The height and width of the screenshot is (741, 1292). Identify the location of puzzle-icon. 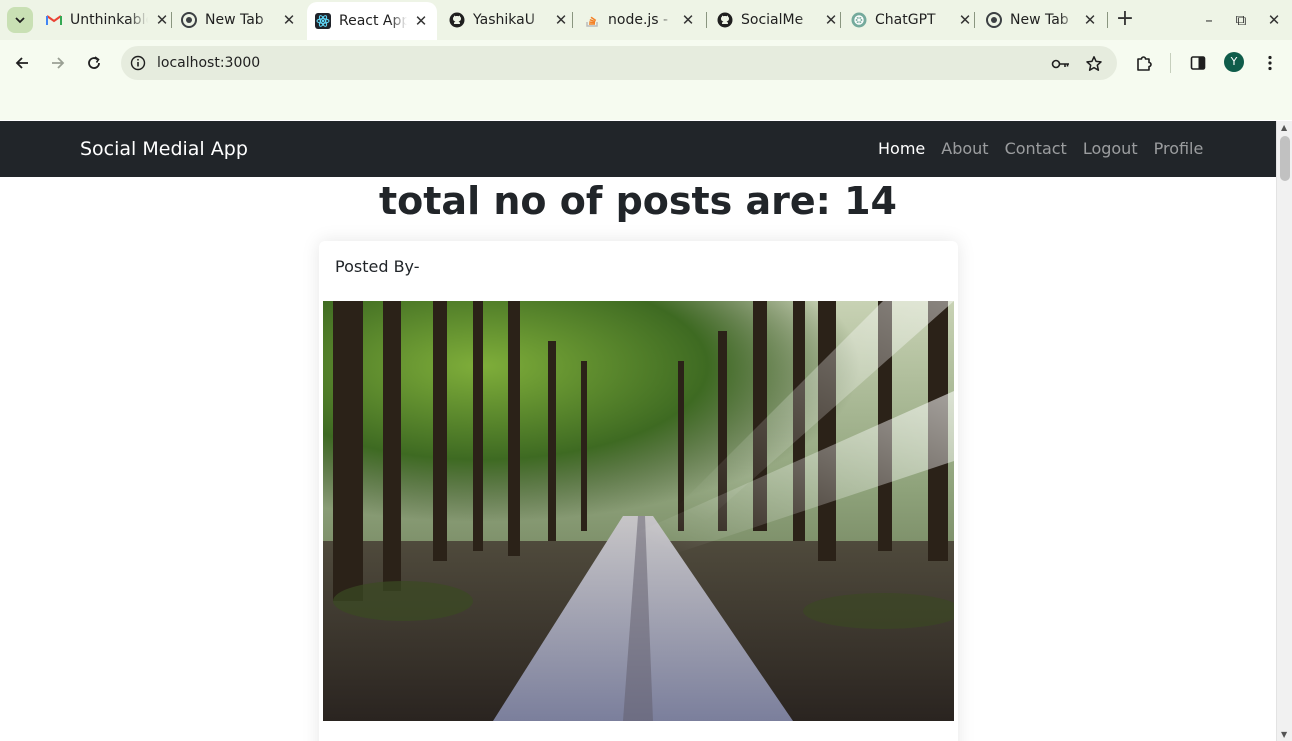
(1144, 63).